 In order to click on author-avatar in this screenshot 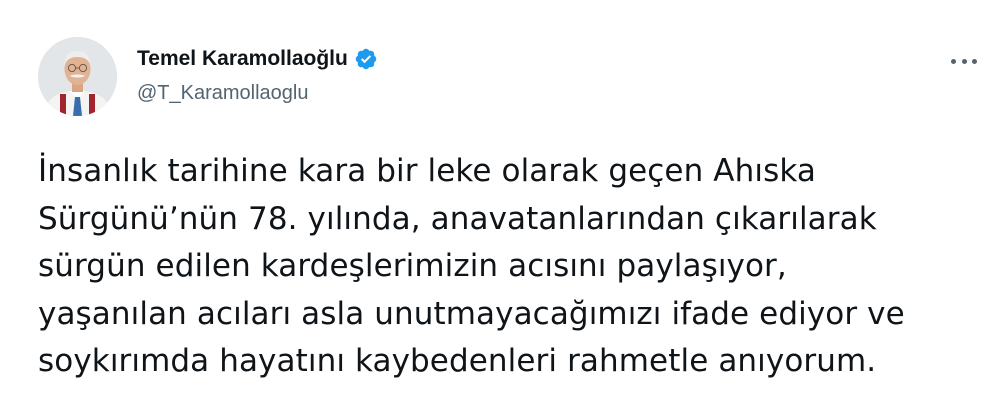, I will do `click(77, 76)`.